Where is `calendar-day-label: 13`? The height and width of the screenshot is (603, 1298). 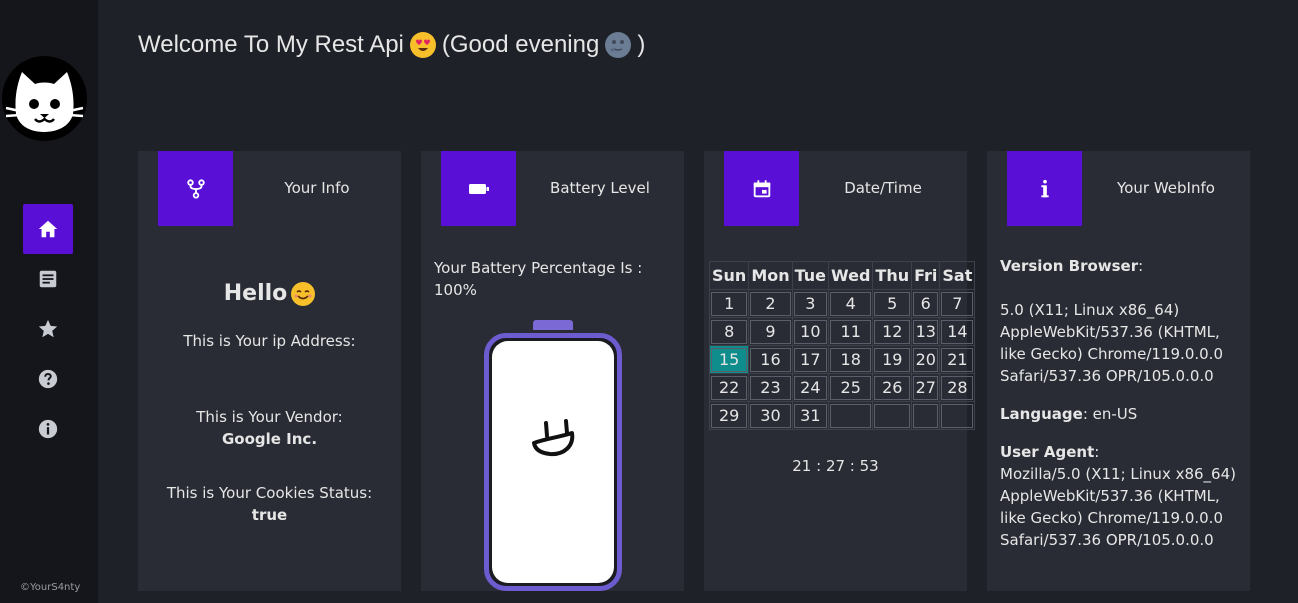 calendar-day-label: 13 is located at coordinates (926, 331).